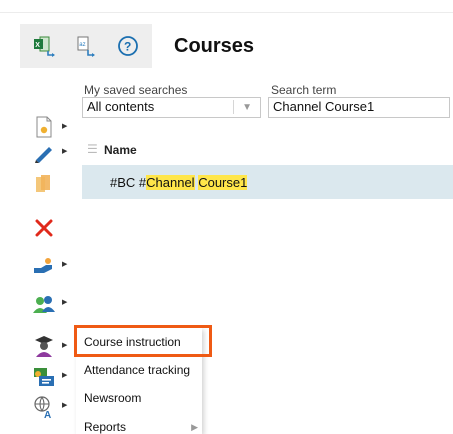 The width and height of the screenshot is (453, 434). I want to click on result-prefix: #BC #, so click(128, 182).